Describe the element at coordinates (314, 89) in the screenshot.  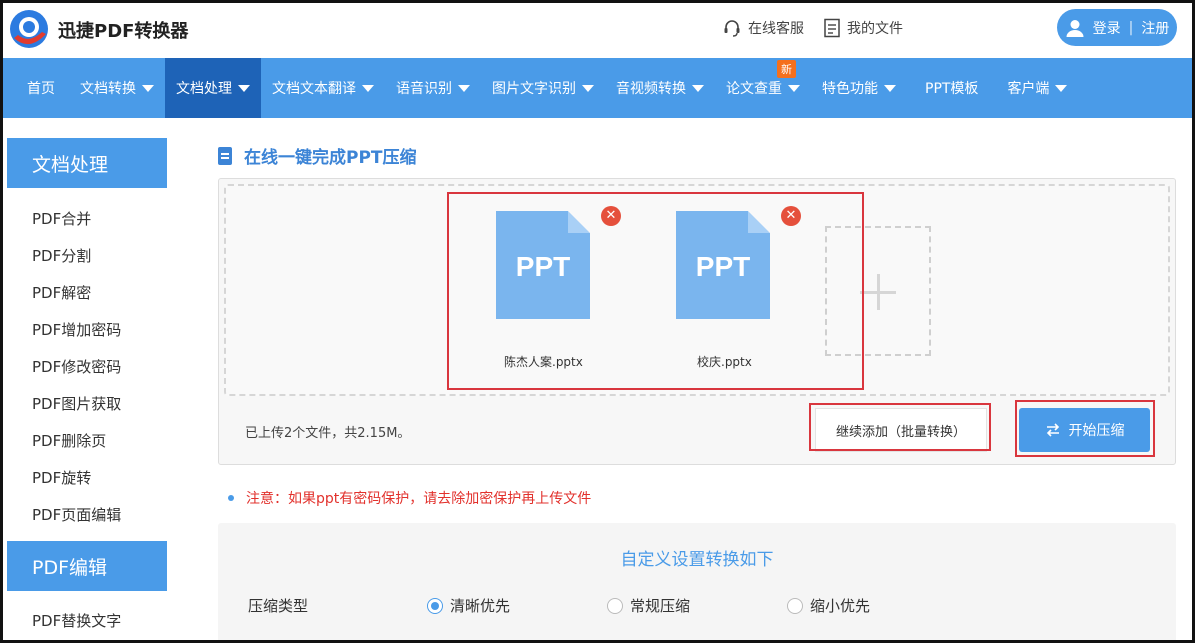
I see `nav-label: 文档文本翻译` at that location.